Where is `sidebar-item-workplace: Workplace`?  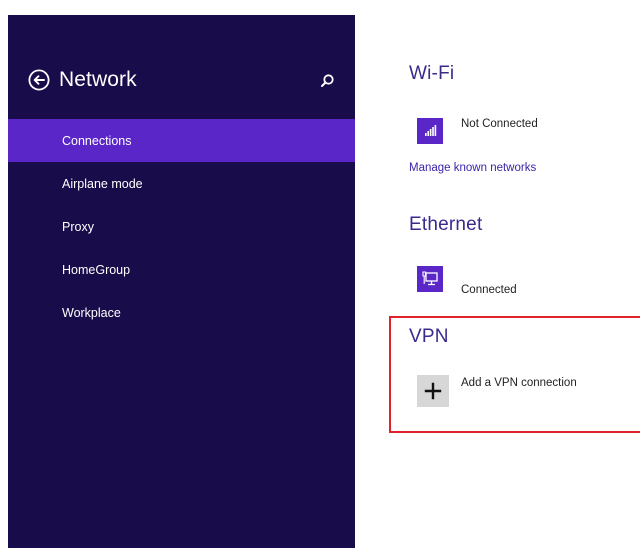
sidebar-item-workplace: Workplace is located at coordinates (181, 312).